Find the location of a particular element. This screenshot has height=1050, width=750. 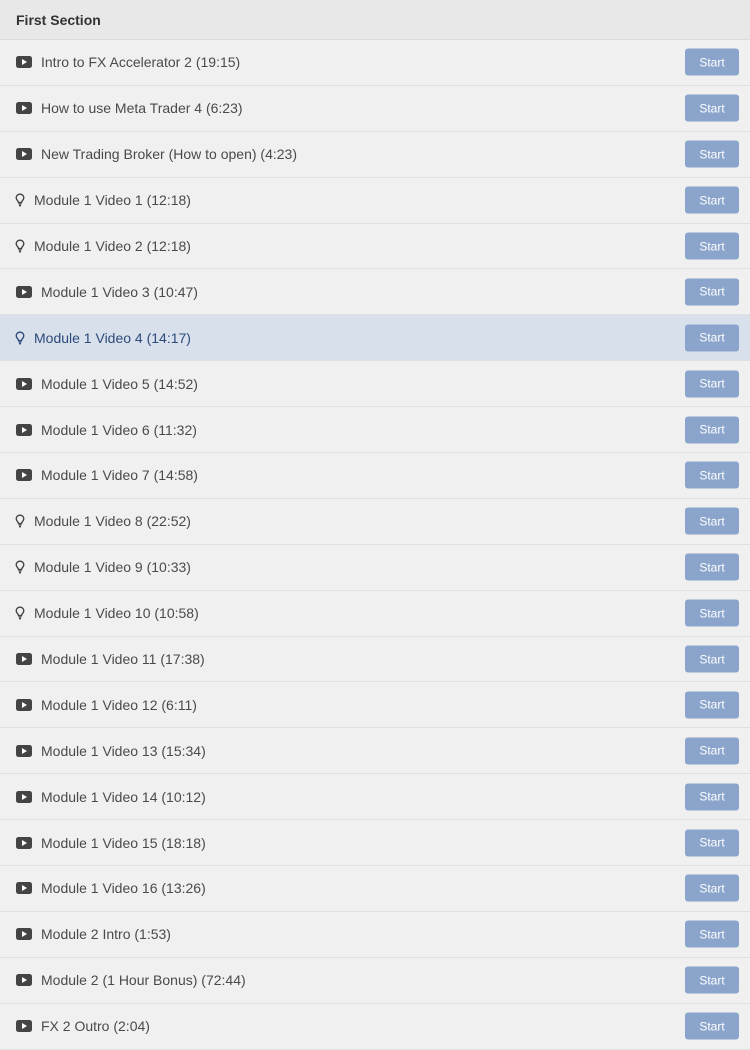

lecture-row: Module 1 Video 8 (22:52) Start is located at coordinates (375, 521).